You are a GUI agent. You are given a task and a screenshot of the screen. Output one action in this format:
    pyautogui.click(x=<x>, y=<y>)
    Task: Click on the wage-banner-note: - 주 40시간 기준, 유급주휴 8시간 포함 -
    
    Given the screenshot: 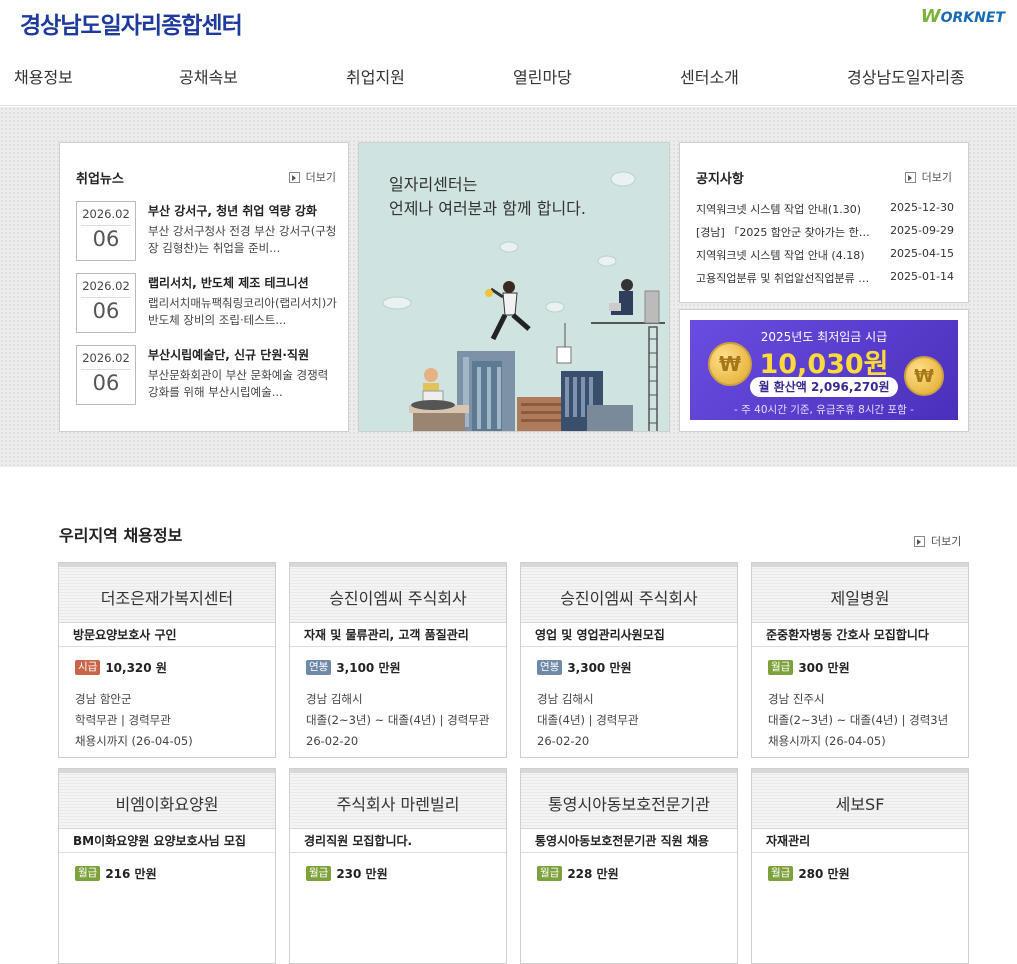 What is the action you would take?
    pyautogui.click(x=824, y=410)
    